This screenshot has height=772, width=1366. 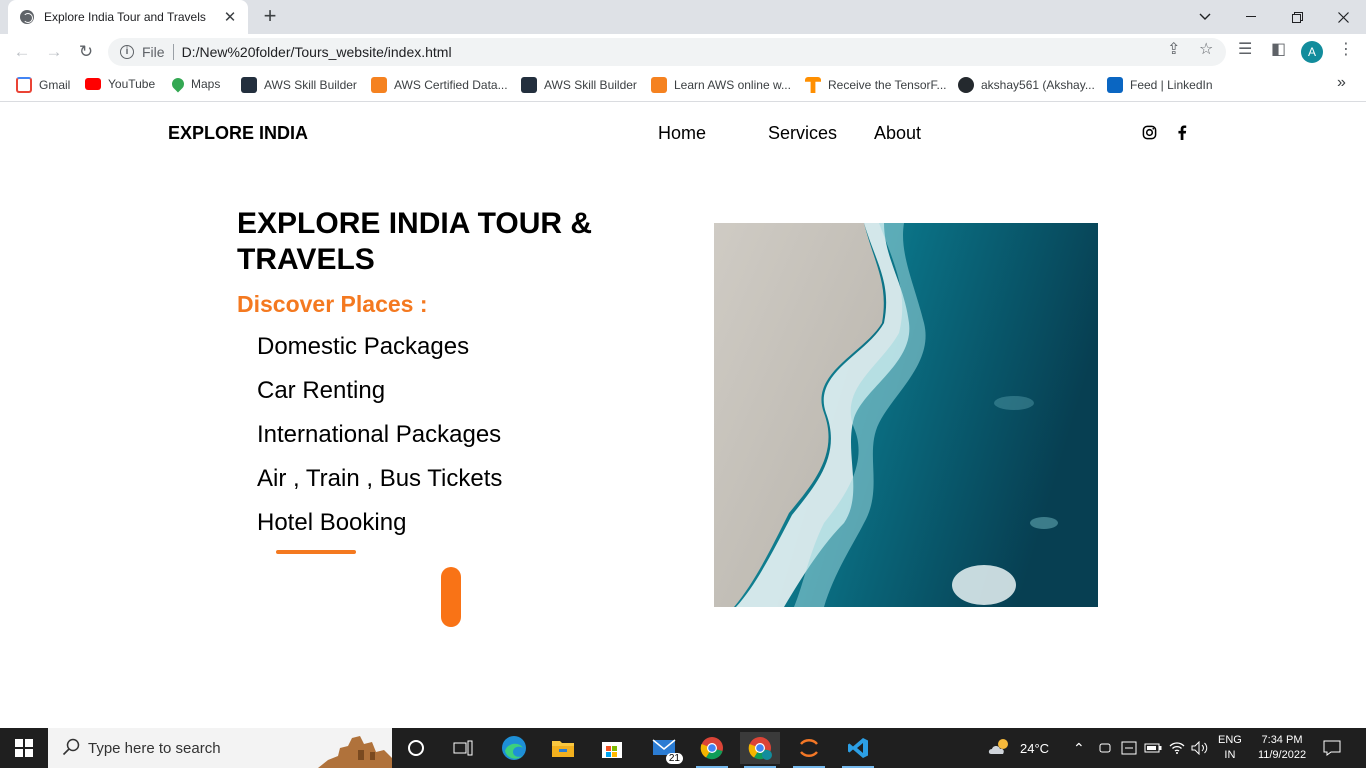 What do you see at coordinates (1282, 748) in the screenshot?
I see `clock: 7:34 PM 11/9/2022` at bounding box center [1282, 748].